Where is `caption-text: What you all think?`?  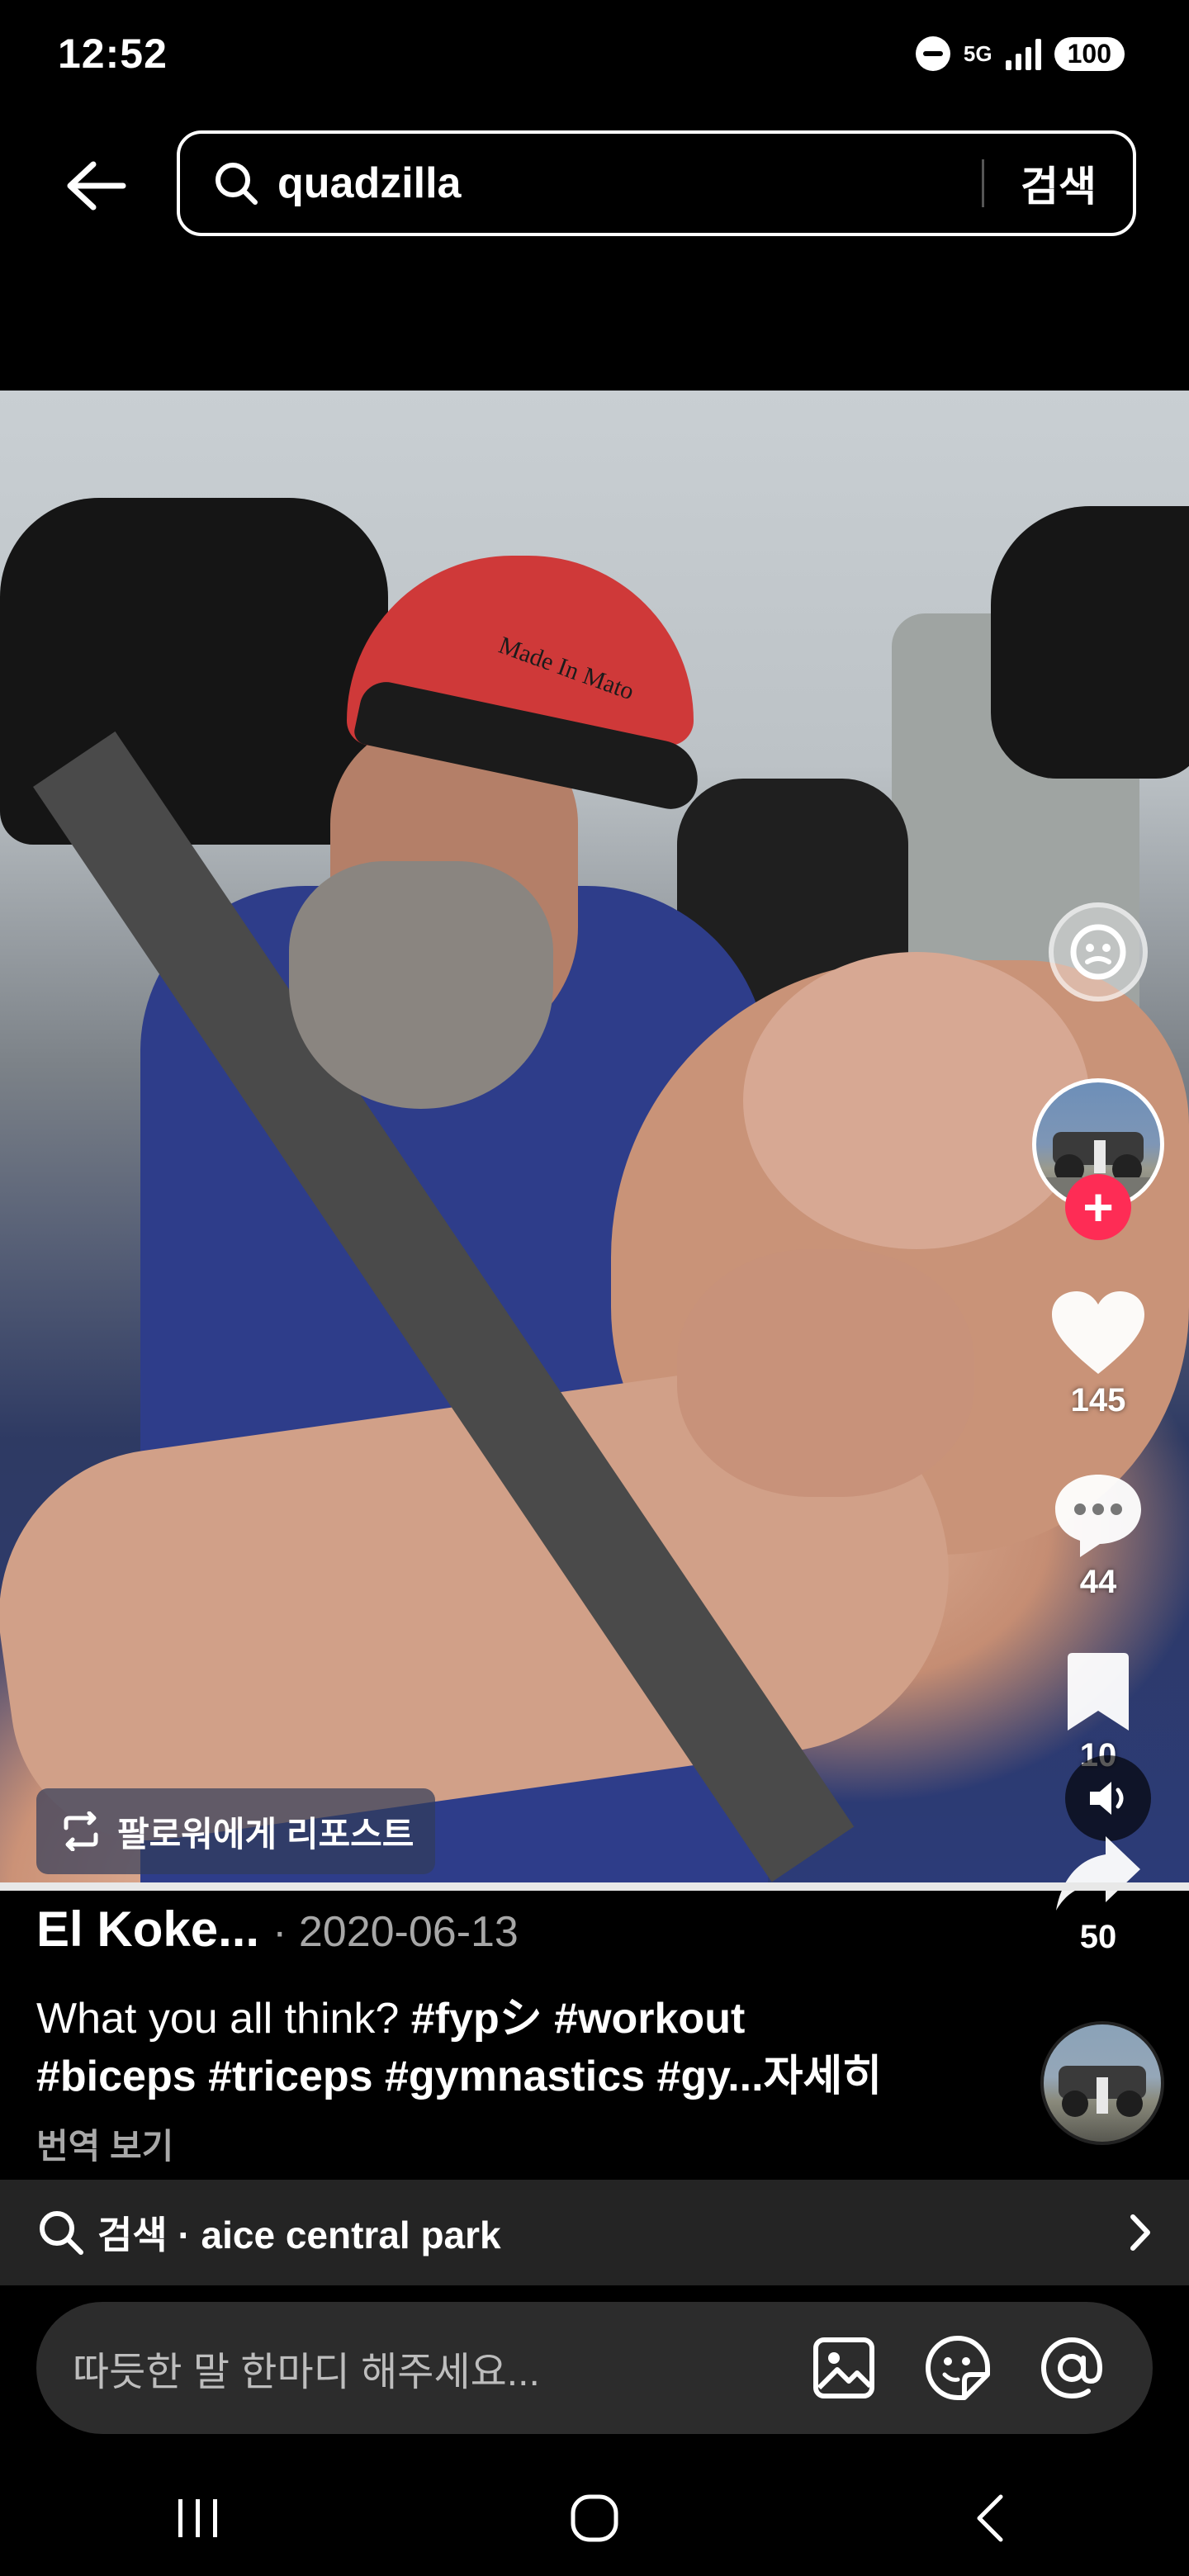 caption-text: What you all think? is located at coordinates (223, 2019).